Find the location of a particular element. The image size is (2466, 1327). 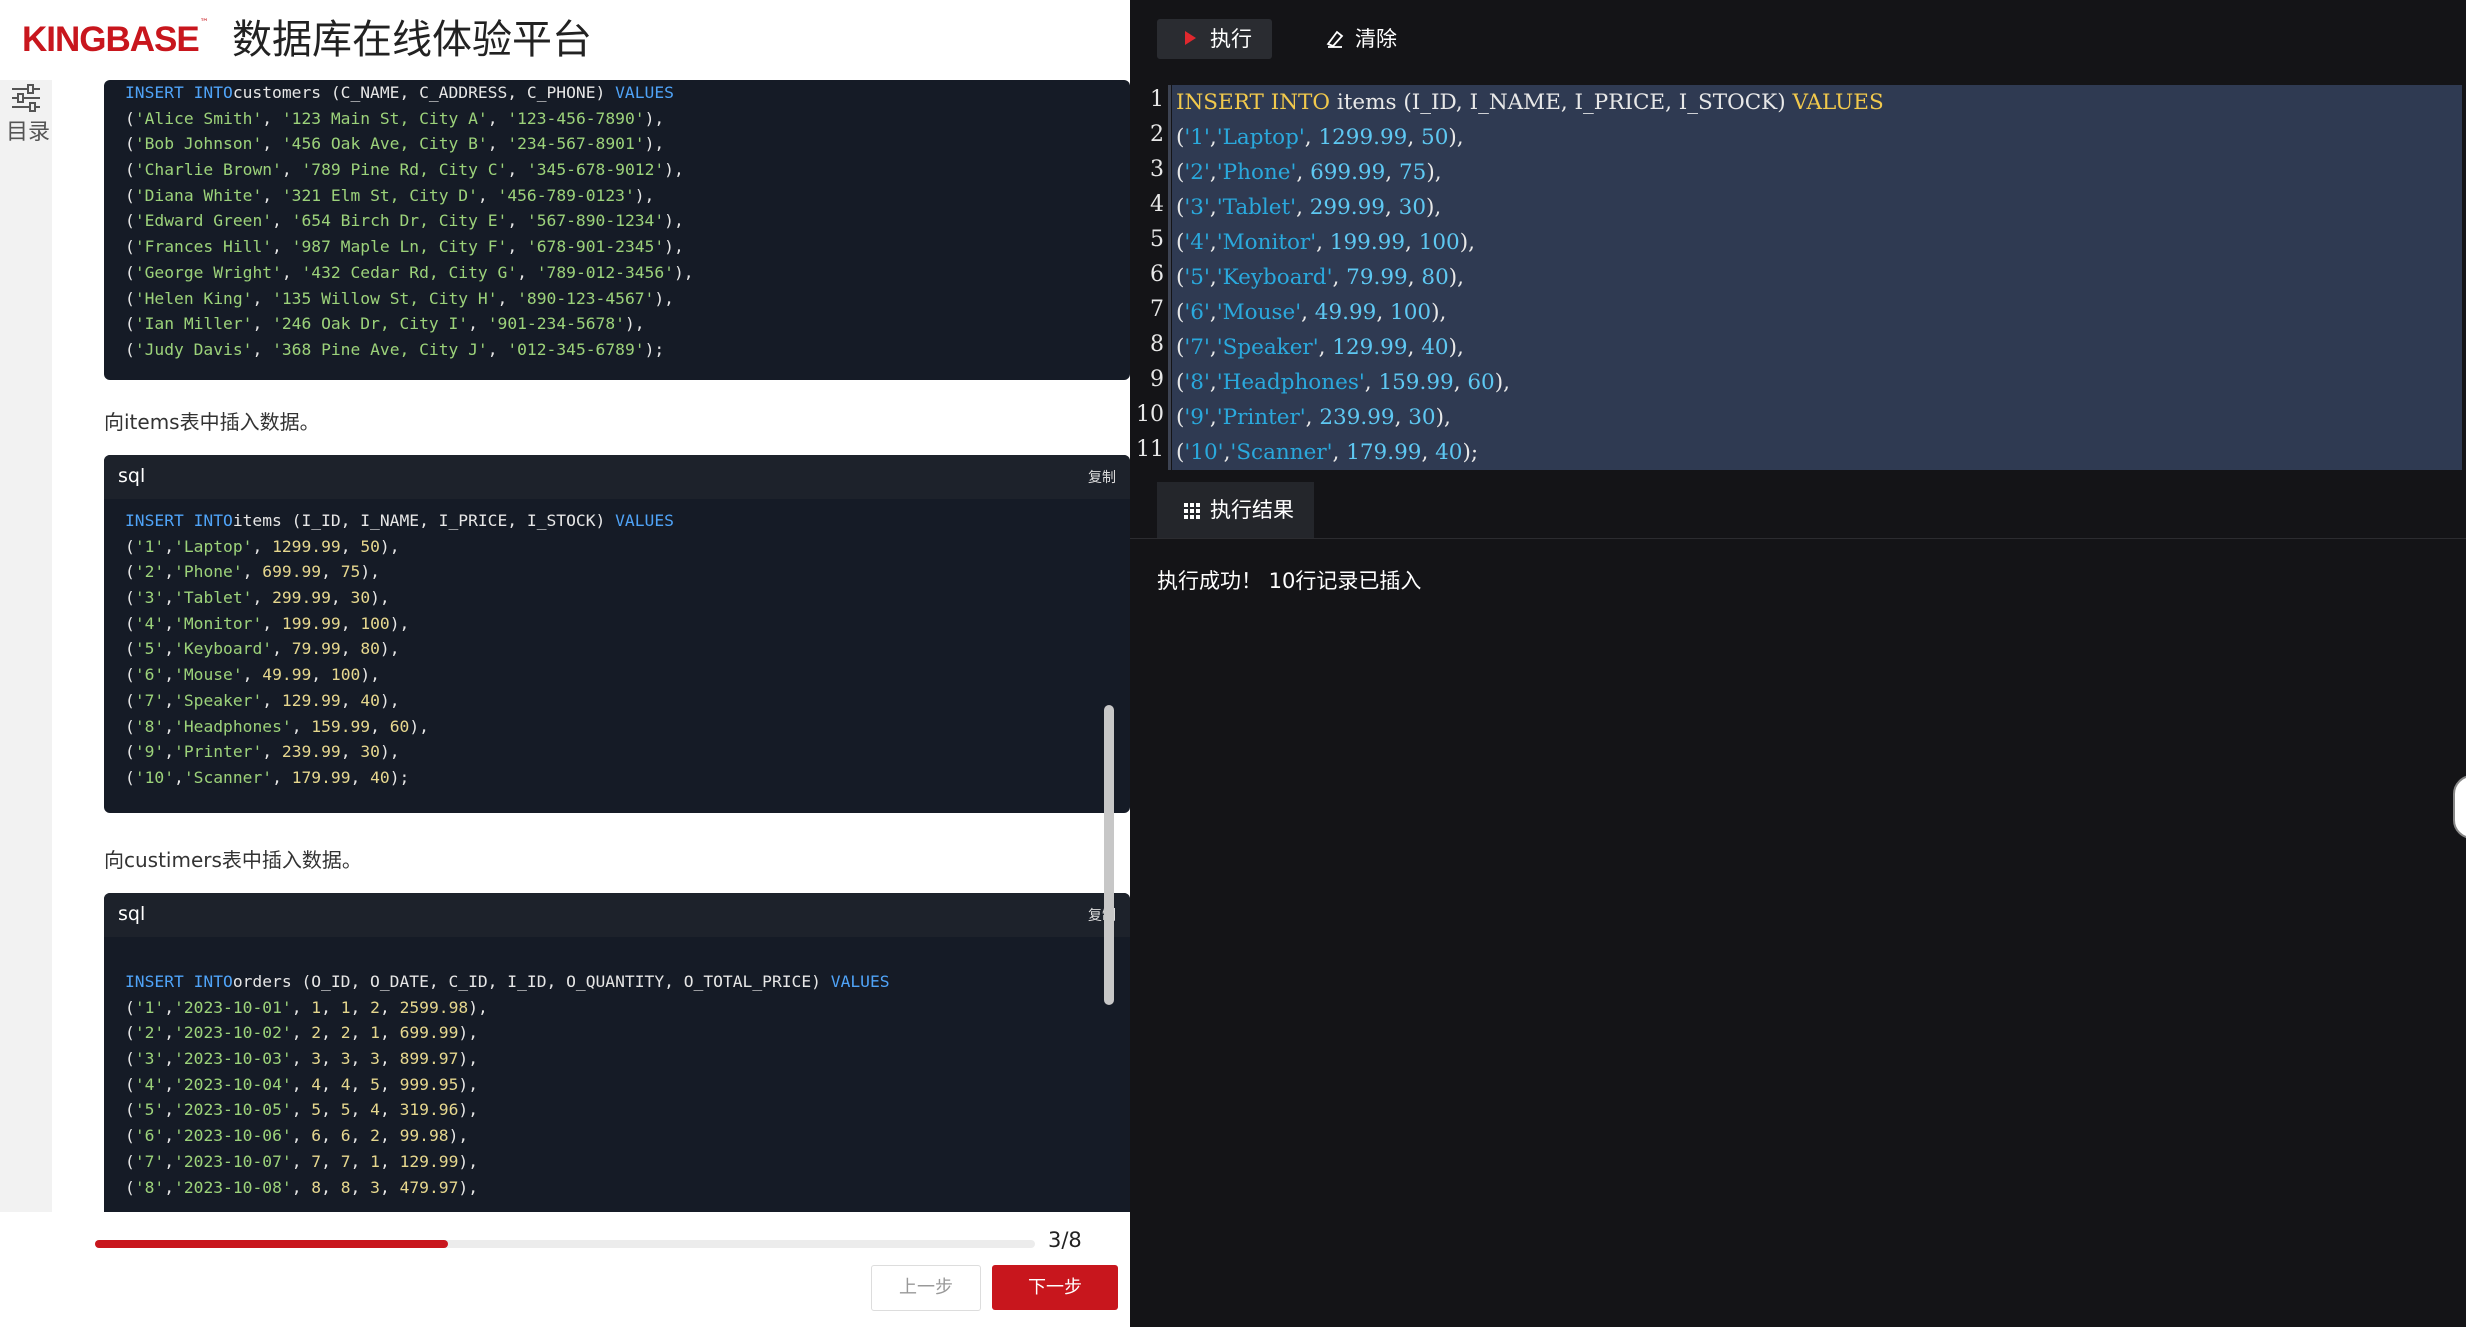

line-number: 1 is located at coordinates (1157, 99).